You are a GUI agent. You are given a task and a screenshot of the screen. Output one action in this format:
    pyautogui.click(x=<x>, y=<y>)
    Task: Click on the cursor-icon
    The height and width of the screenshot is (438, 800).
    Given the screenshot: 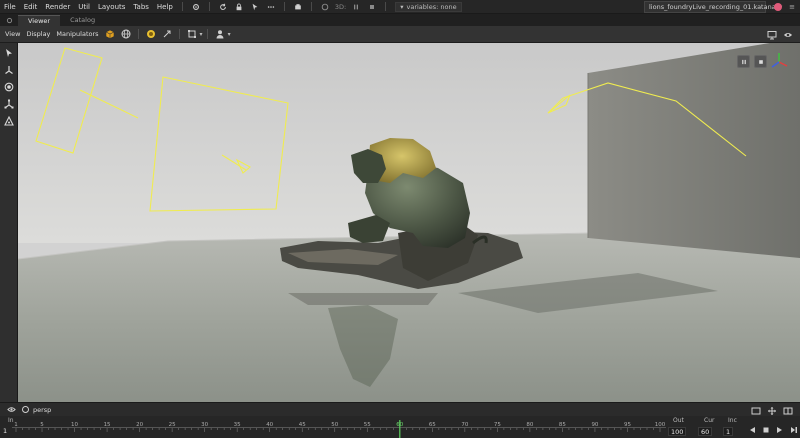 What is the action you would take?
    pyautogui.click(x=255, y=7)
    